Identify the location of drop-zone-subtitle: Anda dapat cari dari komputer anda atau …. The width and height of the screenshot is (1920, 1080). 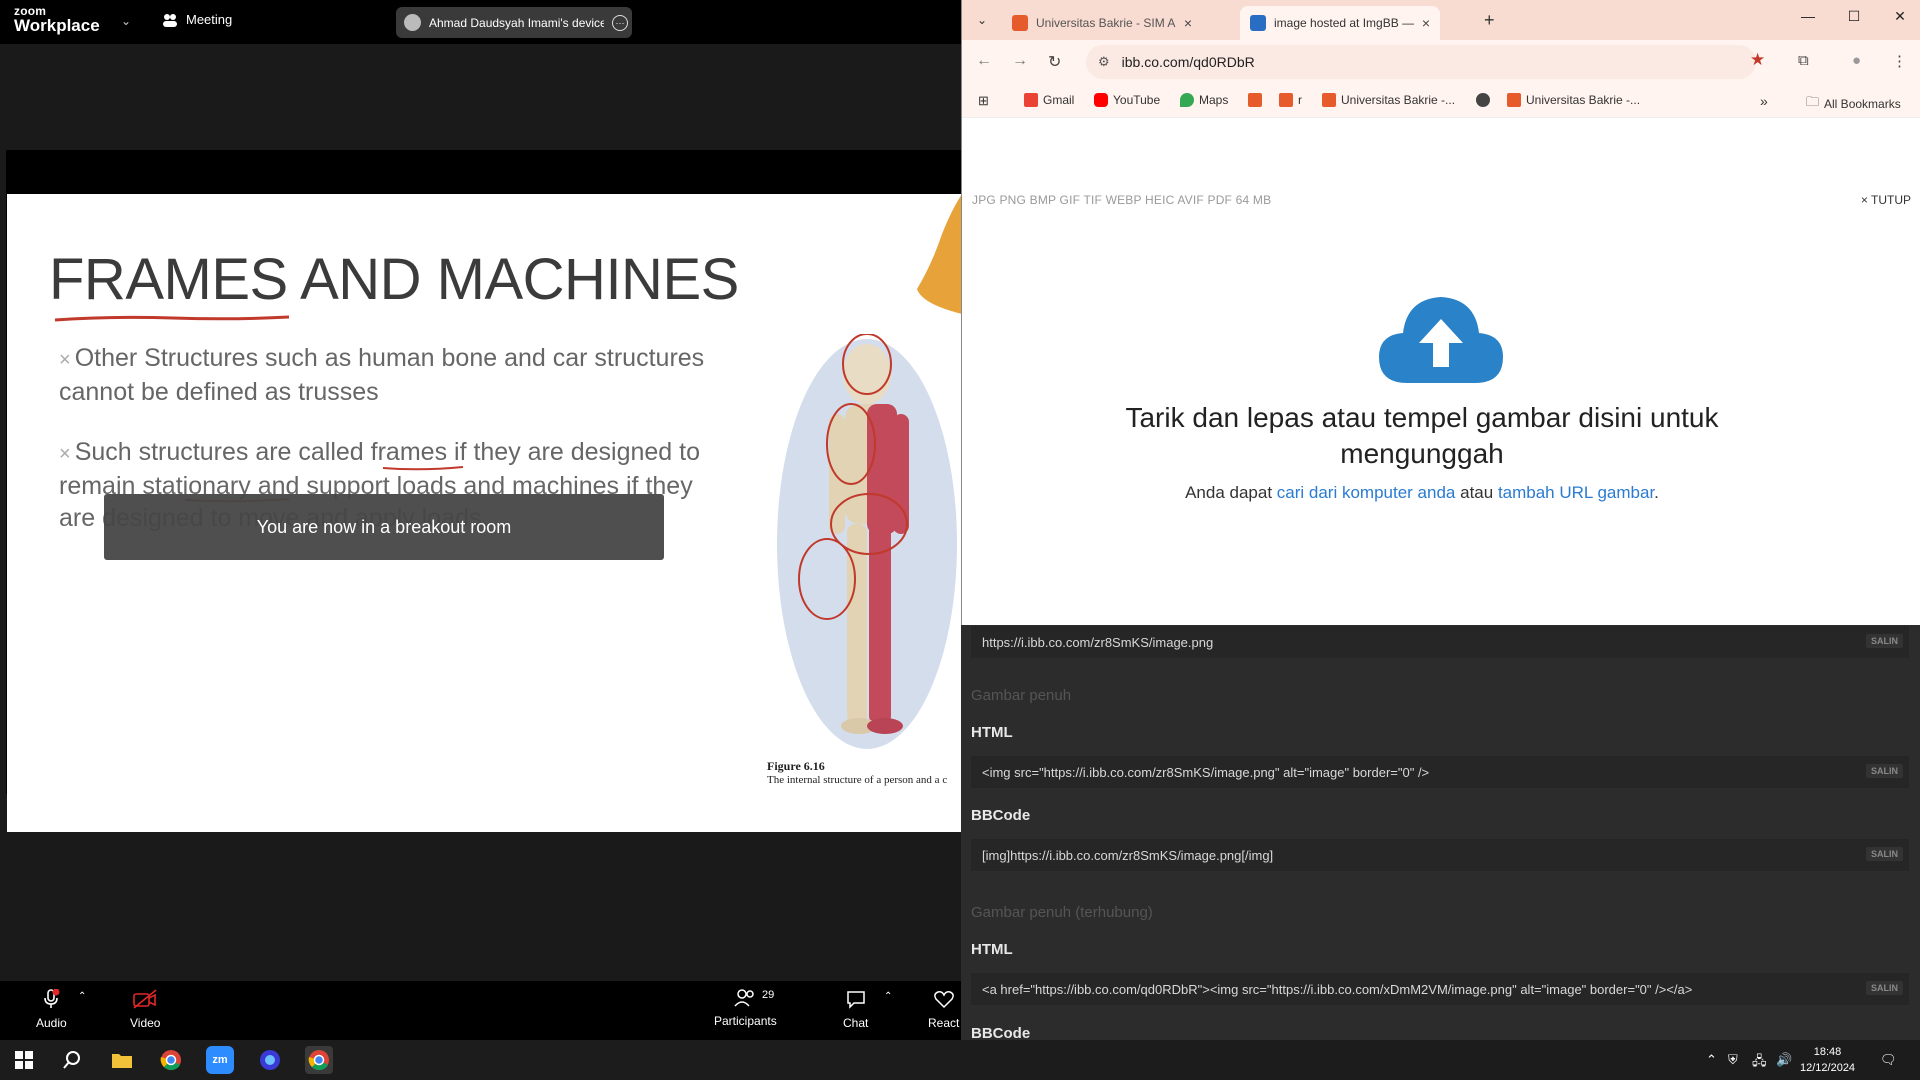
(1422, 493).